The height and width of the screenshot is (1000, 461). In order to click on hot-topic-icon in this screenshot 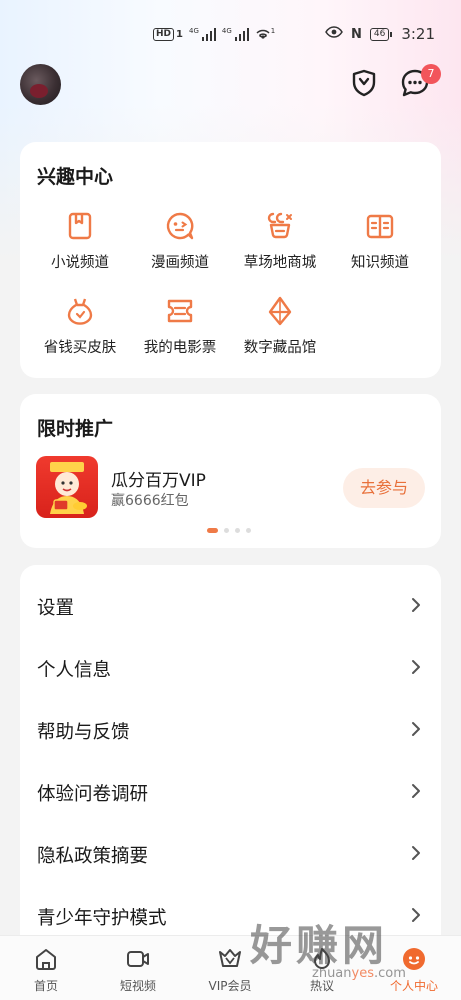, I will do `click(322, 958)`.